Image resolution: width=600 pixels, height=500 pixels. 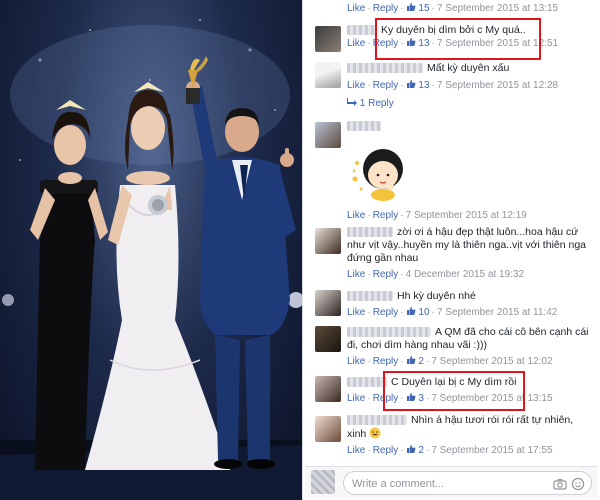 I want to click on emoji-icon, so click(x=578, y=484).